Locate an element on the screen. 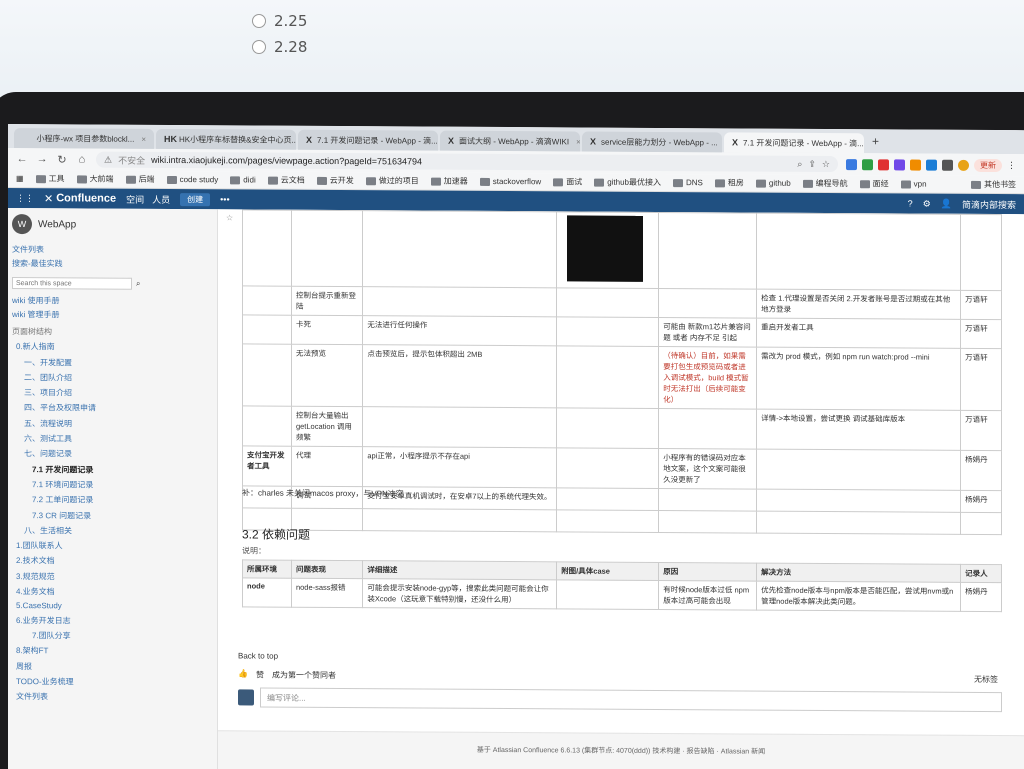 This screenshot has height=769, width=1024. puzzle-icon is located at coordinates (947, 165).